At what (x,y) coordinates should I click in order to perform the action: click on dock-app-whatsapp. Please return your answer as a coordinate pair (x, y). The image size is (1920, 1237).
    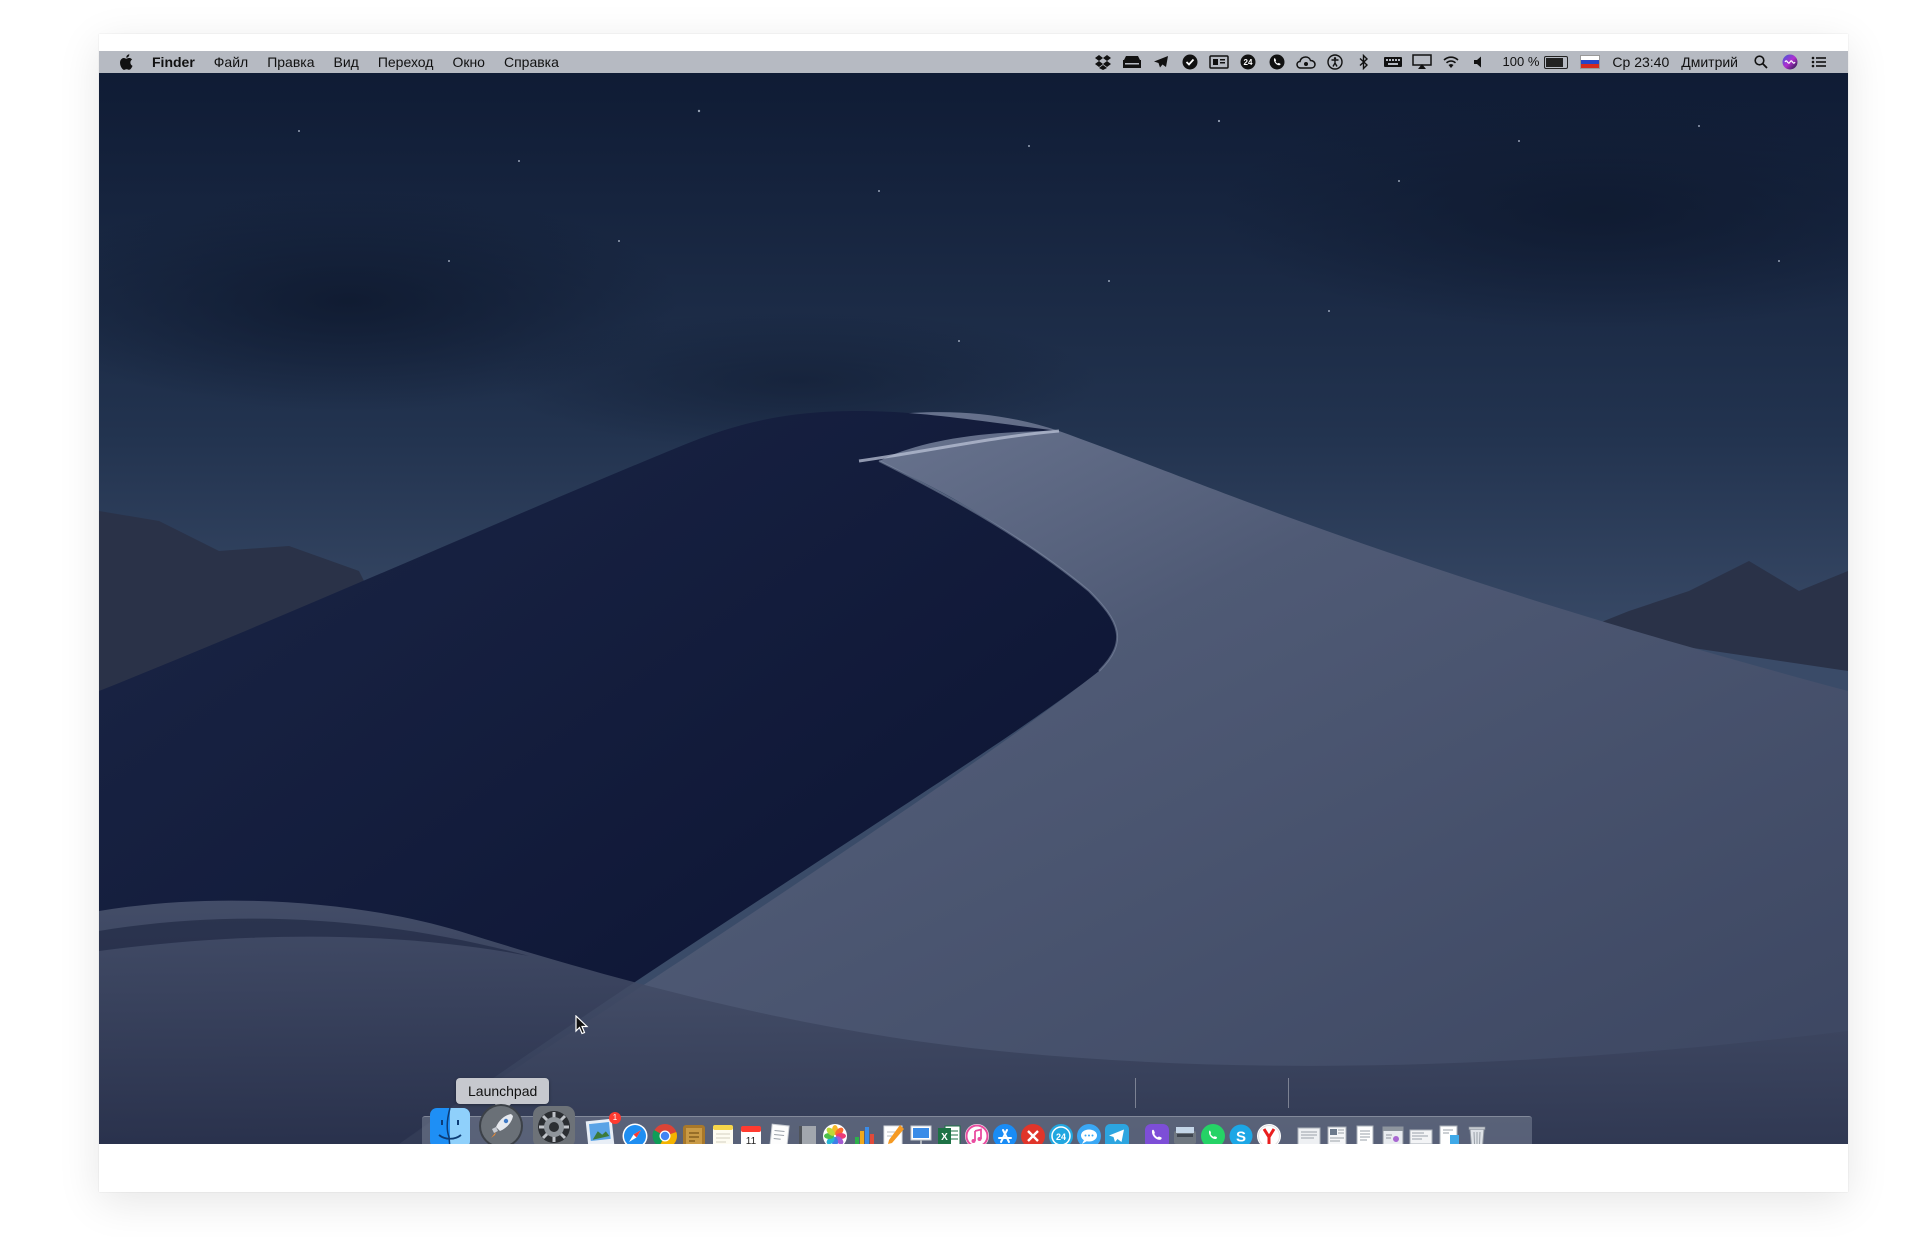
    Looking at the image, I should click on (1213, 1133).